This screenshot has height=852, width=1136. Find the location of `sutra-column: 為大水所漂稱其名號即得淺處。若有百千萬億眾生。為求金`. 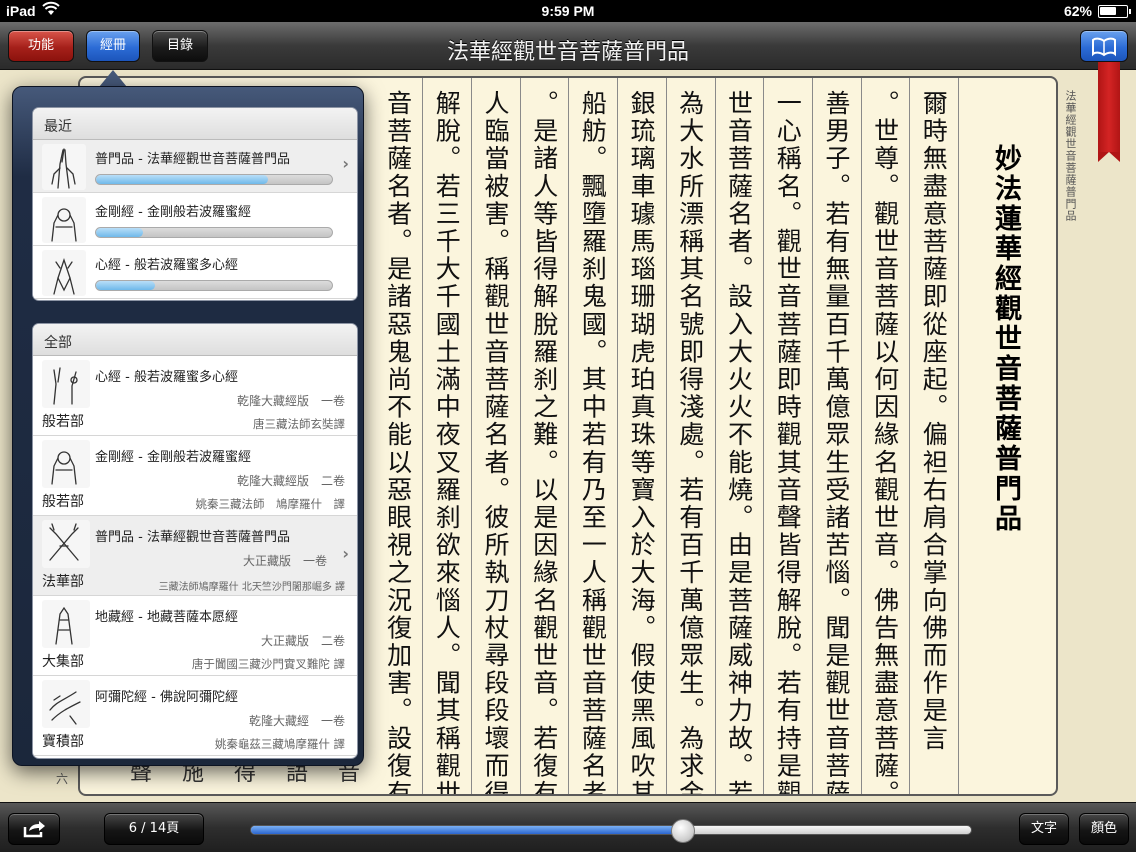

sutra-column: 為大水所漂稱其名號即得淺處。若有百千萬億眾生。為求金 is located at coordinates (690, 443).